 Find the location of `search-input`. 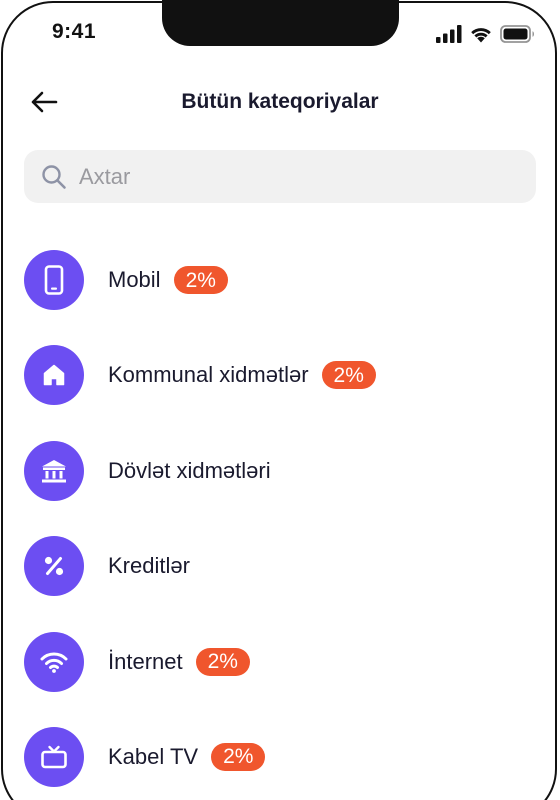

search-input is located at coordinates (289, 176).